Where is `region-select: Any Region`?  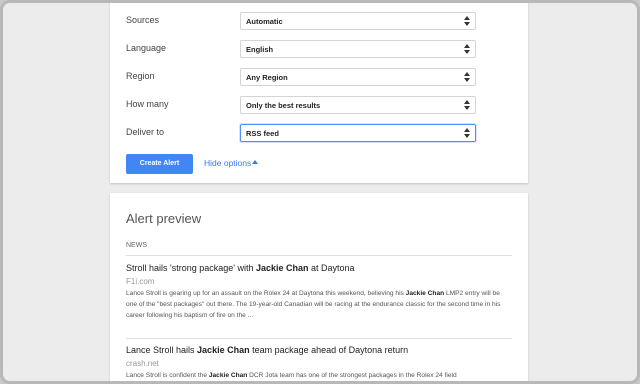
region-select: Any Region is located at coordinates (358, 77).